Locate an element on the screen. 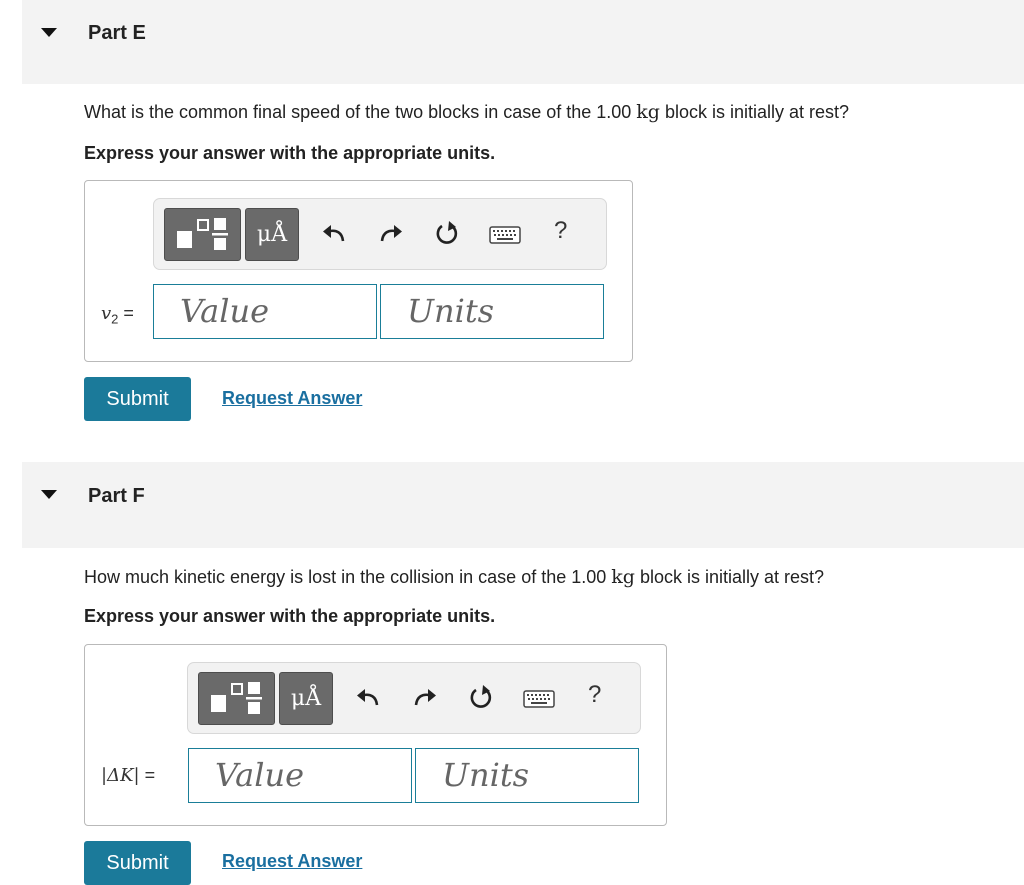 This screenshot has height=885, width=1024. variable-symbol: |ΔK| is located at coordinates (120, 775).